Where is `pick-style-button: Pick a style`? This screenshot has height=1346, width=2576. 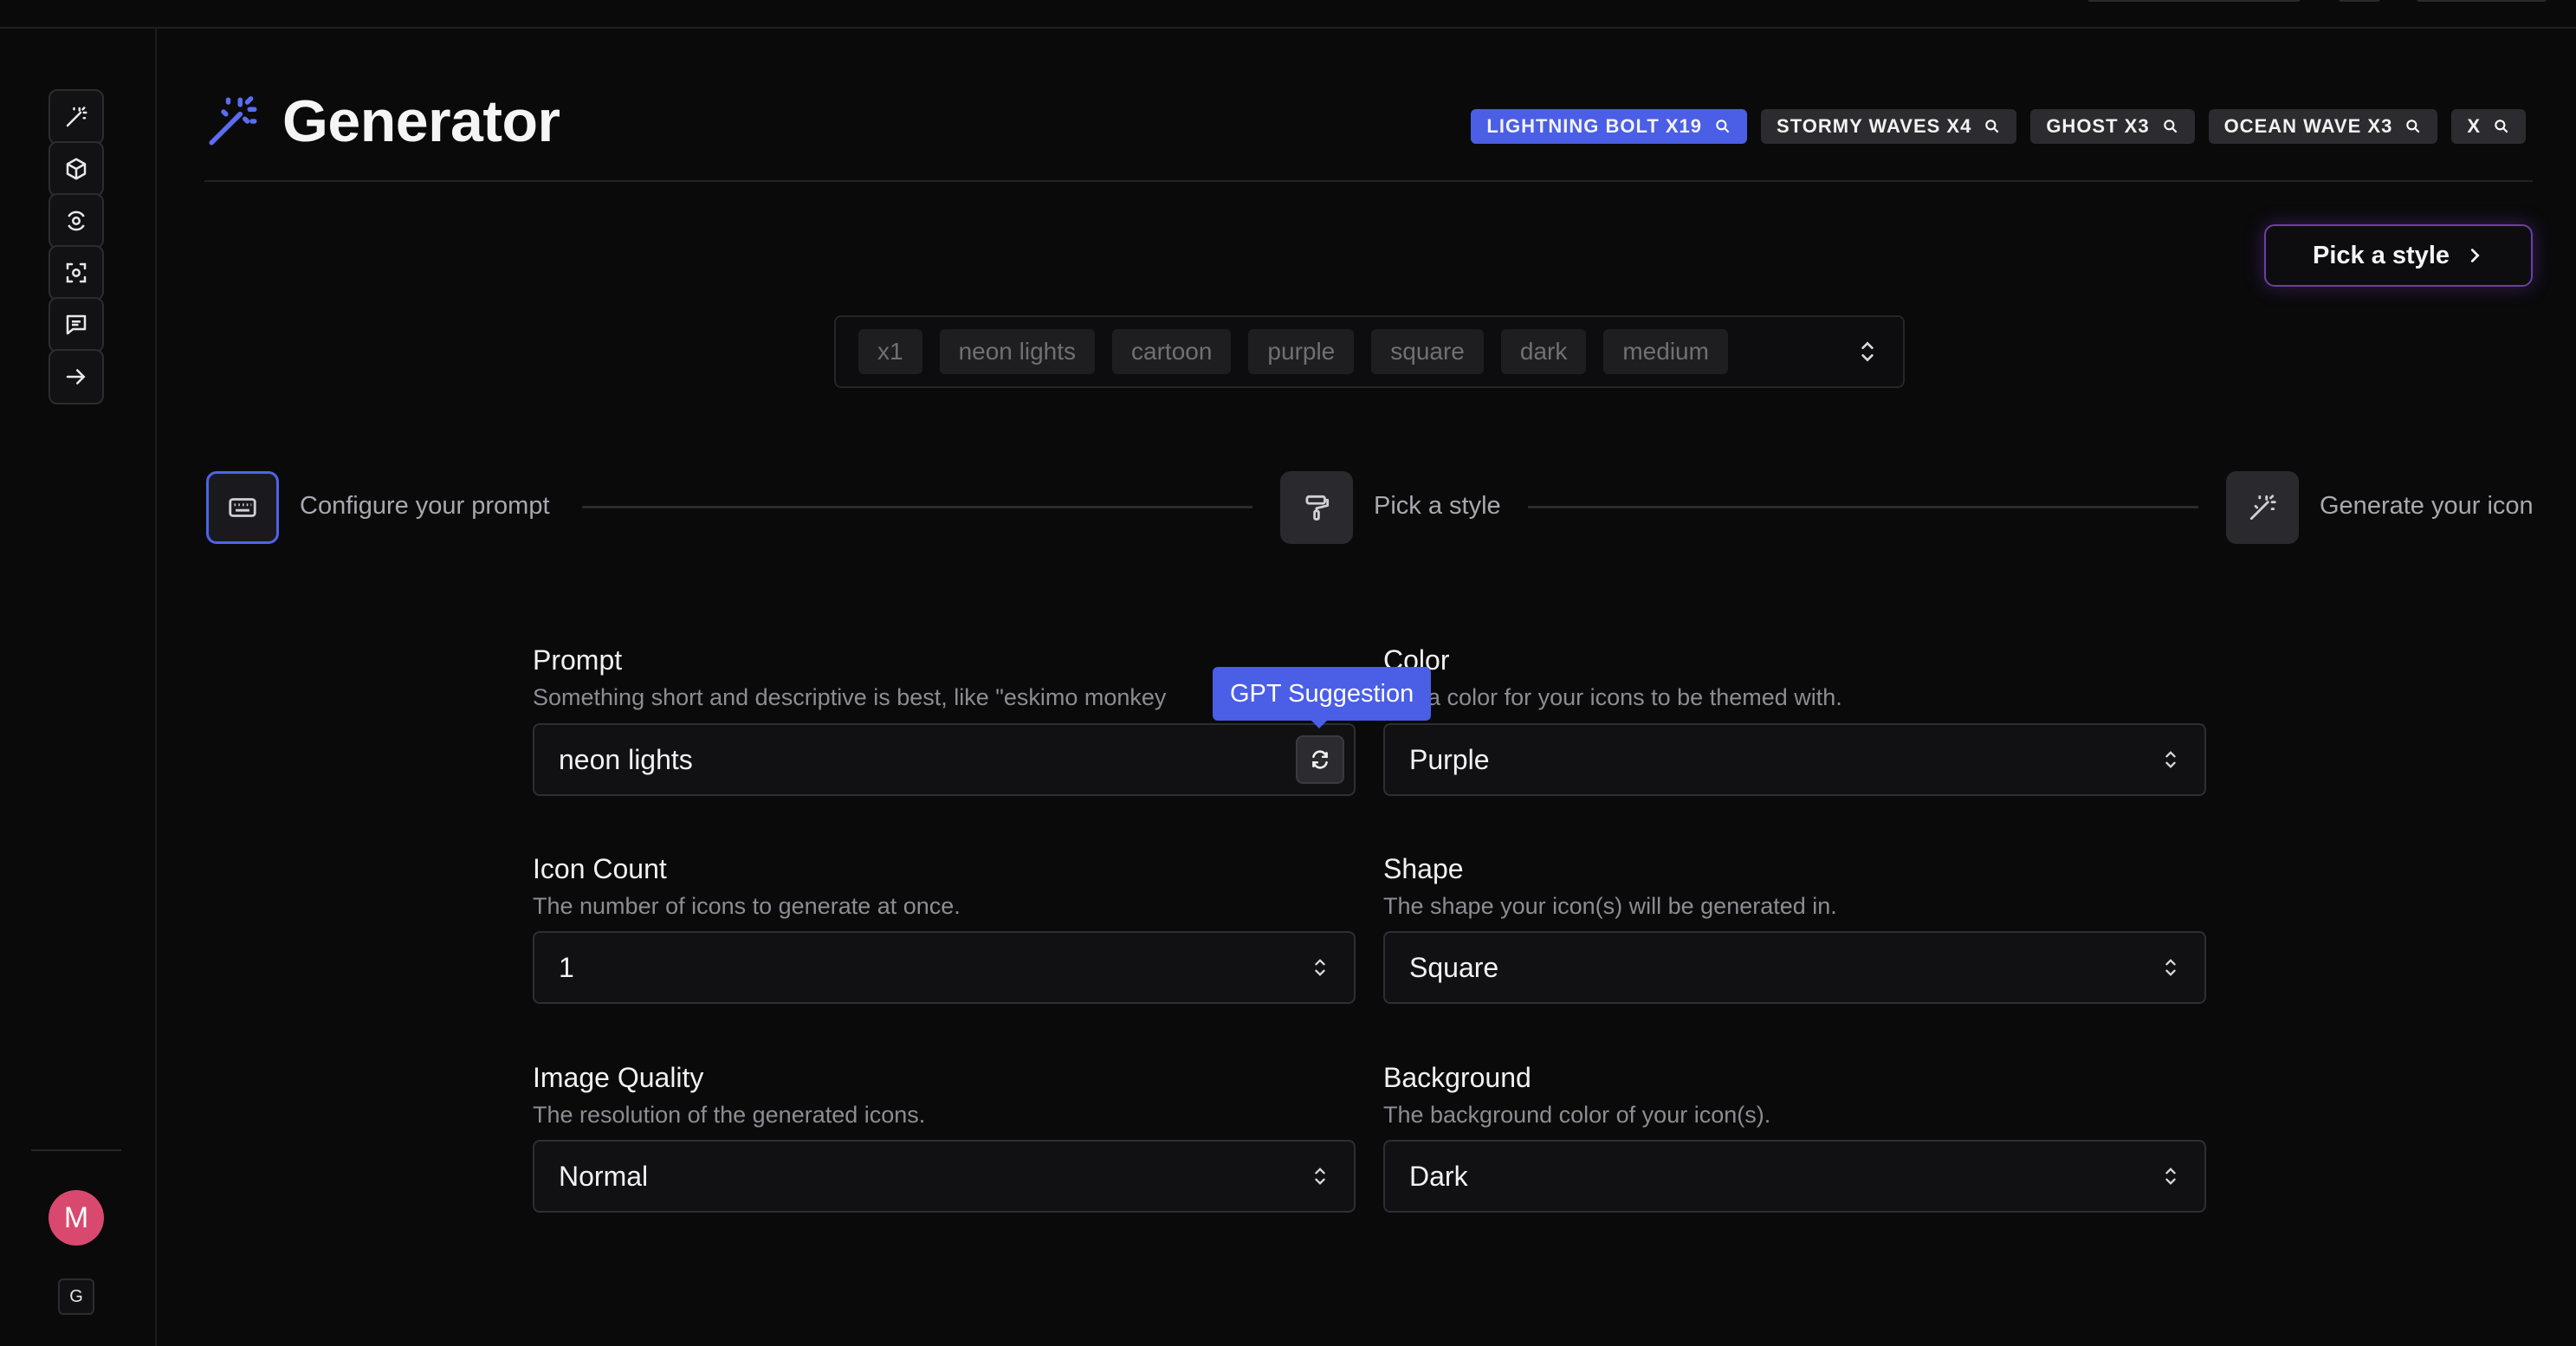
pick-style-button: Pick a style is located at coordinates (2398, 255).